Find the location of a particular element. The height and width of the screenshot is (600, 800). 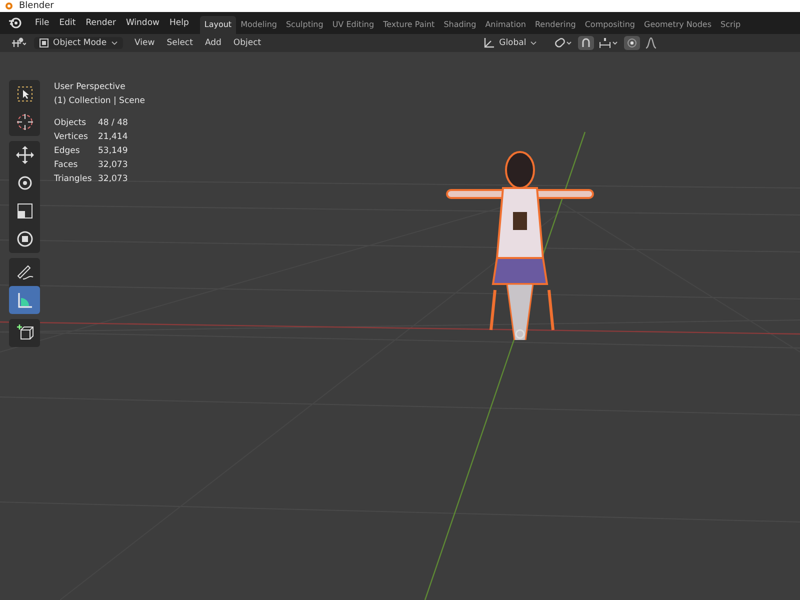

stat-value: 48 / 48 is located at coordinates (113, 123).